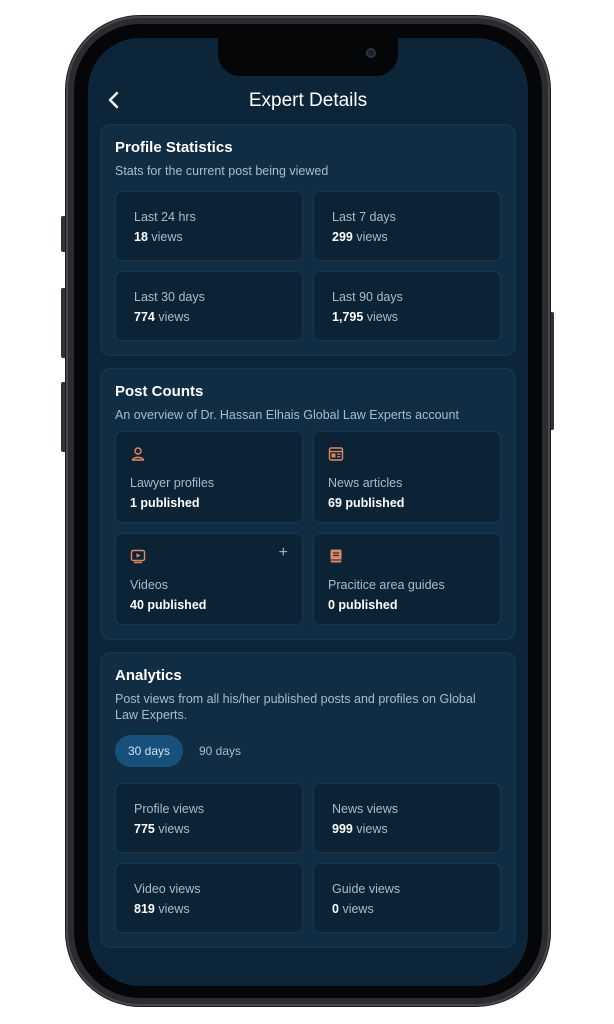 The height and width of the screenshot is (1024, 614). What do you see at coordinates (162, 909) in the screenshot?
I see `card-value: 819 views` at bounding box center [162, 909].